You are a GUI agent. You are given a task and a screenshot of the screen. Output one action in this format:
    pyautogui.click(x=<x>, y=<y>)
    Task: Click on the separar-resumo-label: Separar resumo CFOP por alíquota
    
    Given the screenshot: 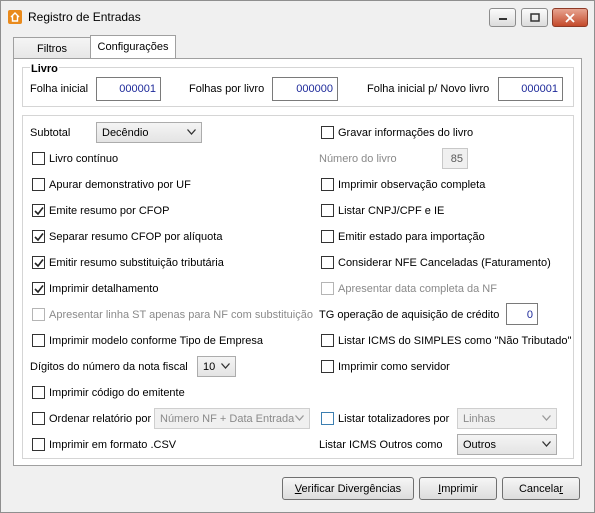 What is the action you would take?
    pyautogui.click(x=136, y=237)
    